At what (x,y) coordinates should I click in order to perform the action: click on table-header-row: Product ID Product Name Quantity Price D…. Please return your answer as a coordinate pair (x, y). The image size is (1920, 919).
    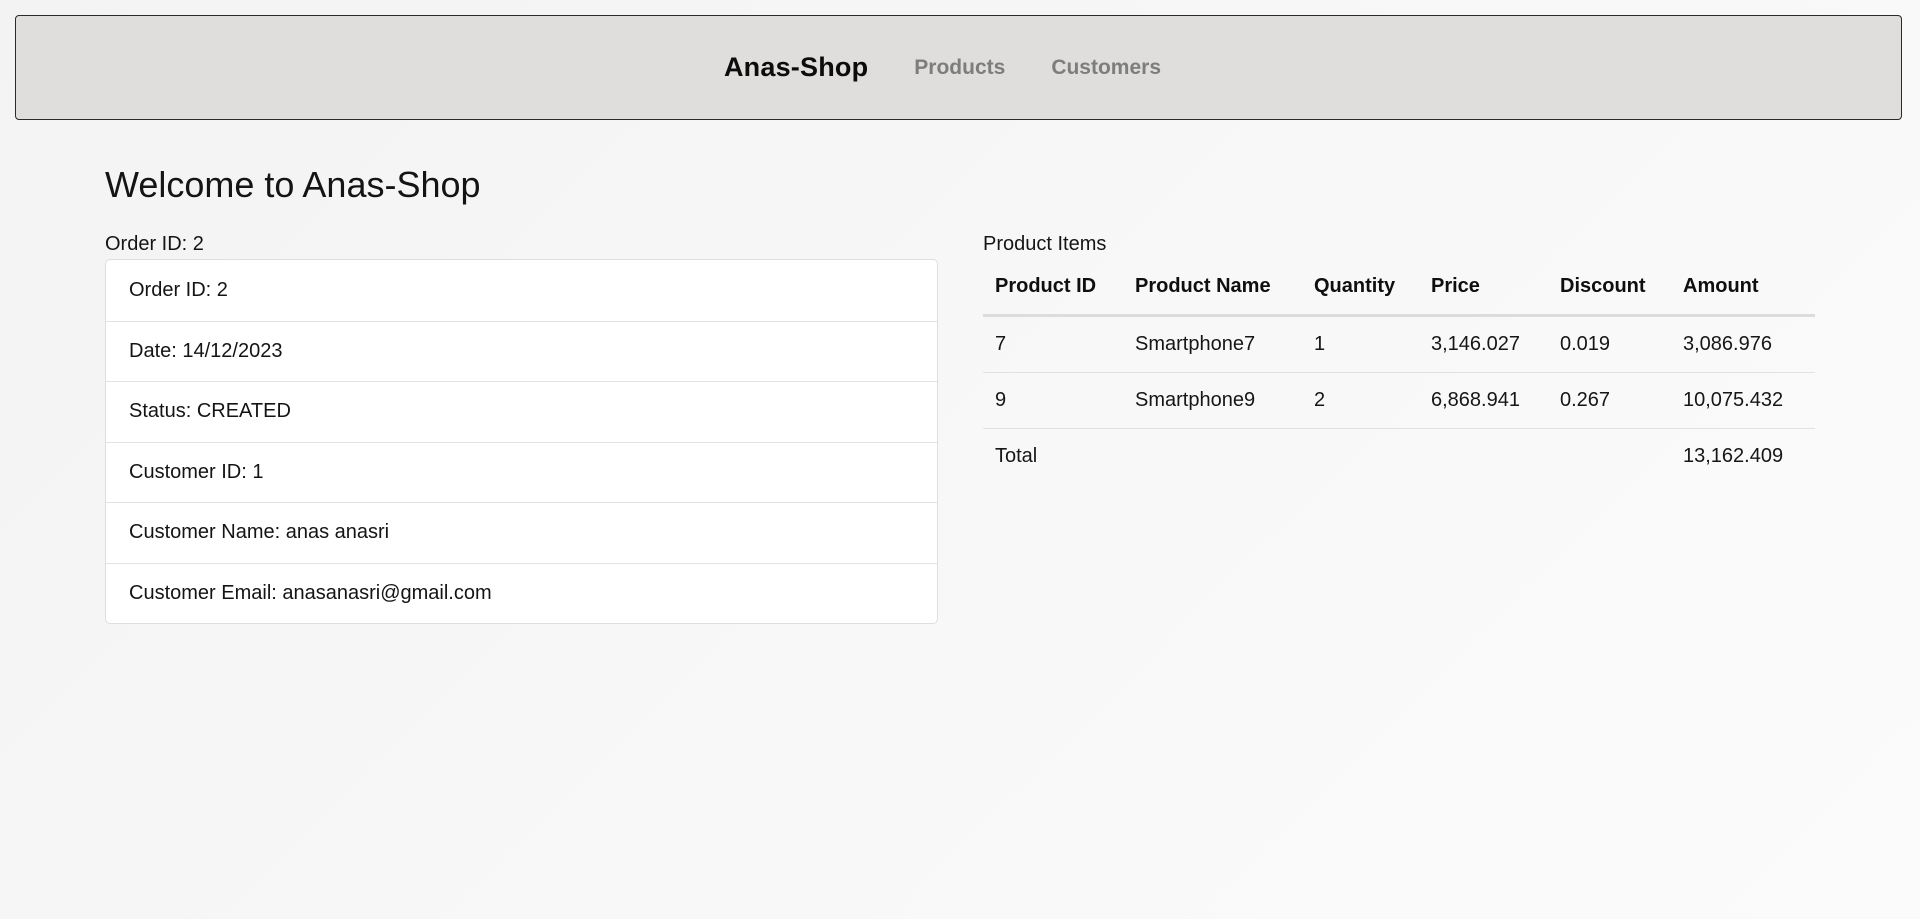
    Looking at the image, I should click on (1399, 288).